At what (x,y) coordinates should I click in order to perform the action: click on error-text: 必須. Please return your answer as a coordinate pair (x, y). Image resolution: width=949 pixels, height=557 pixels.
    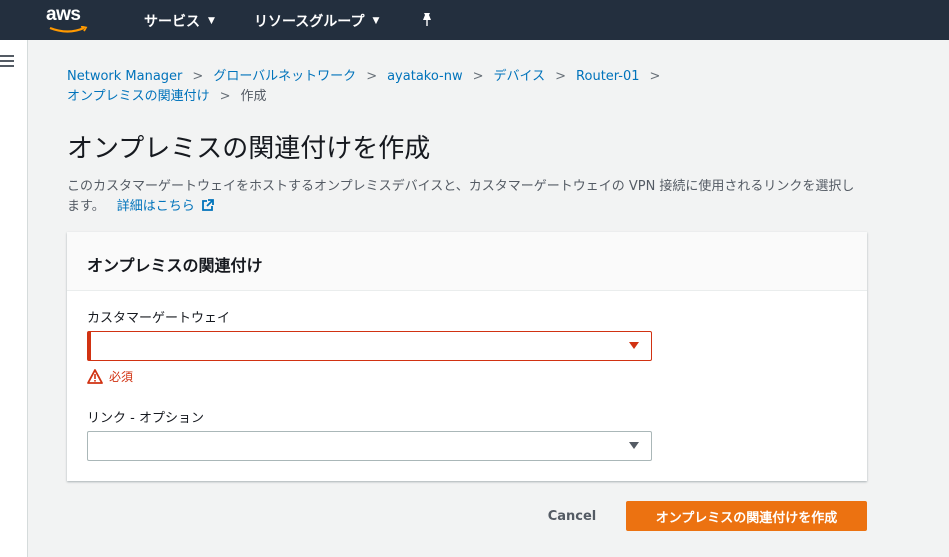
    Looking at the image, I should click on (121, 377).